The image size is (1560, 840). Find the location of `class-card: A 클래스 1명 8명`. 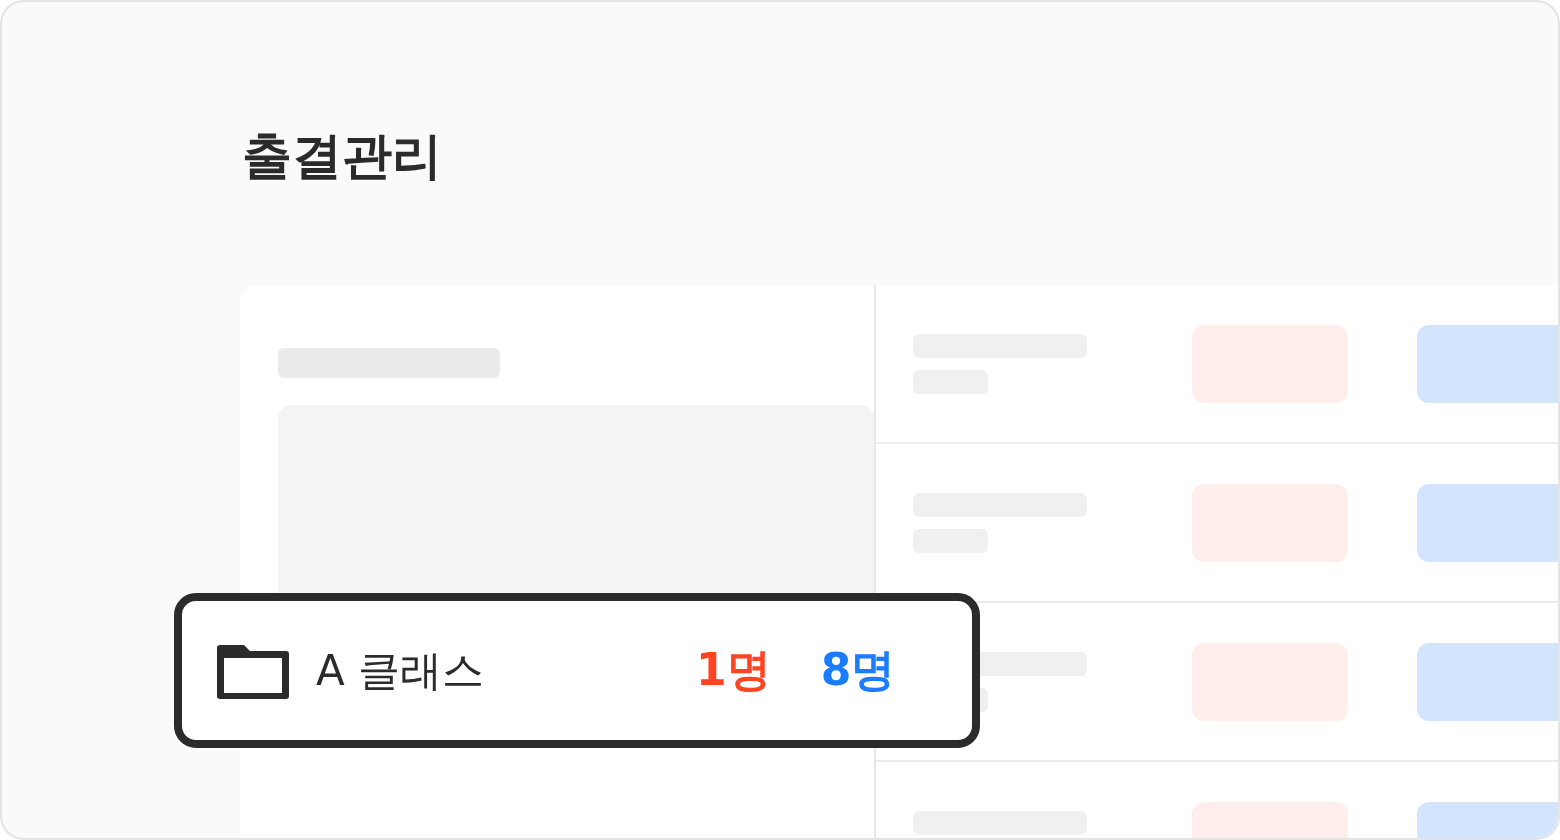

class-card: A 클래스 1명 8명 is located at coordinates (577, 670).